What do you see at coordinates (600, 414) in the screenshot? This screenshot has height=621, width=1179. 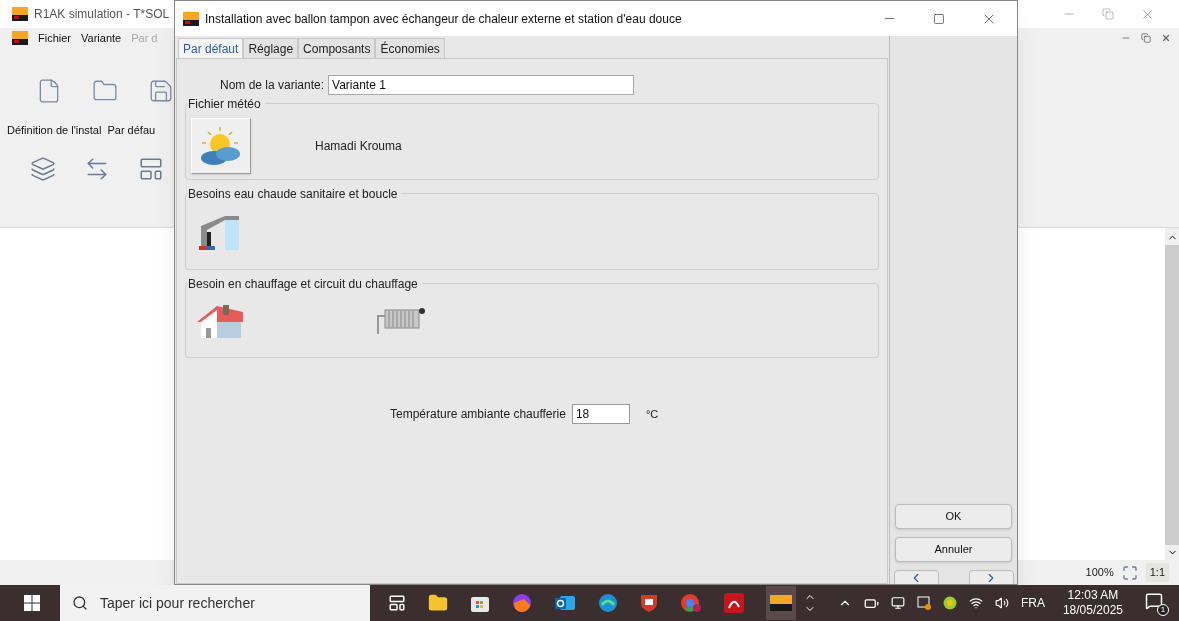 I see `temperature-field: 18` at bounding box center [600, 414].